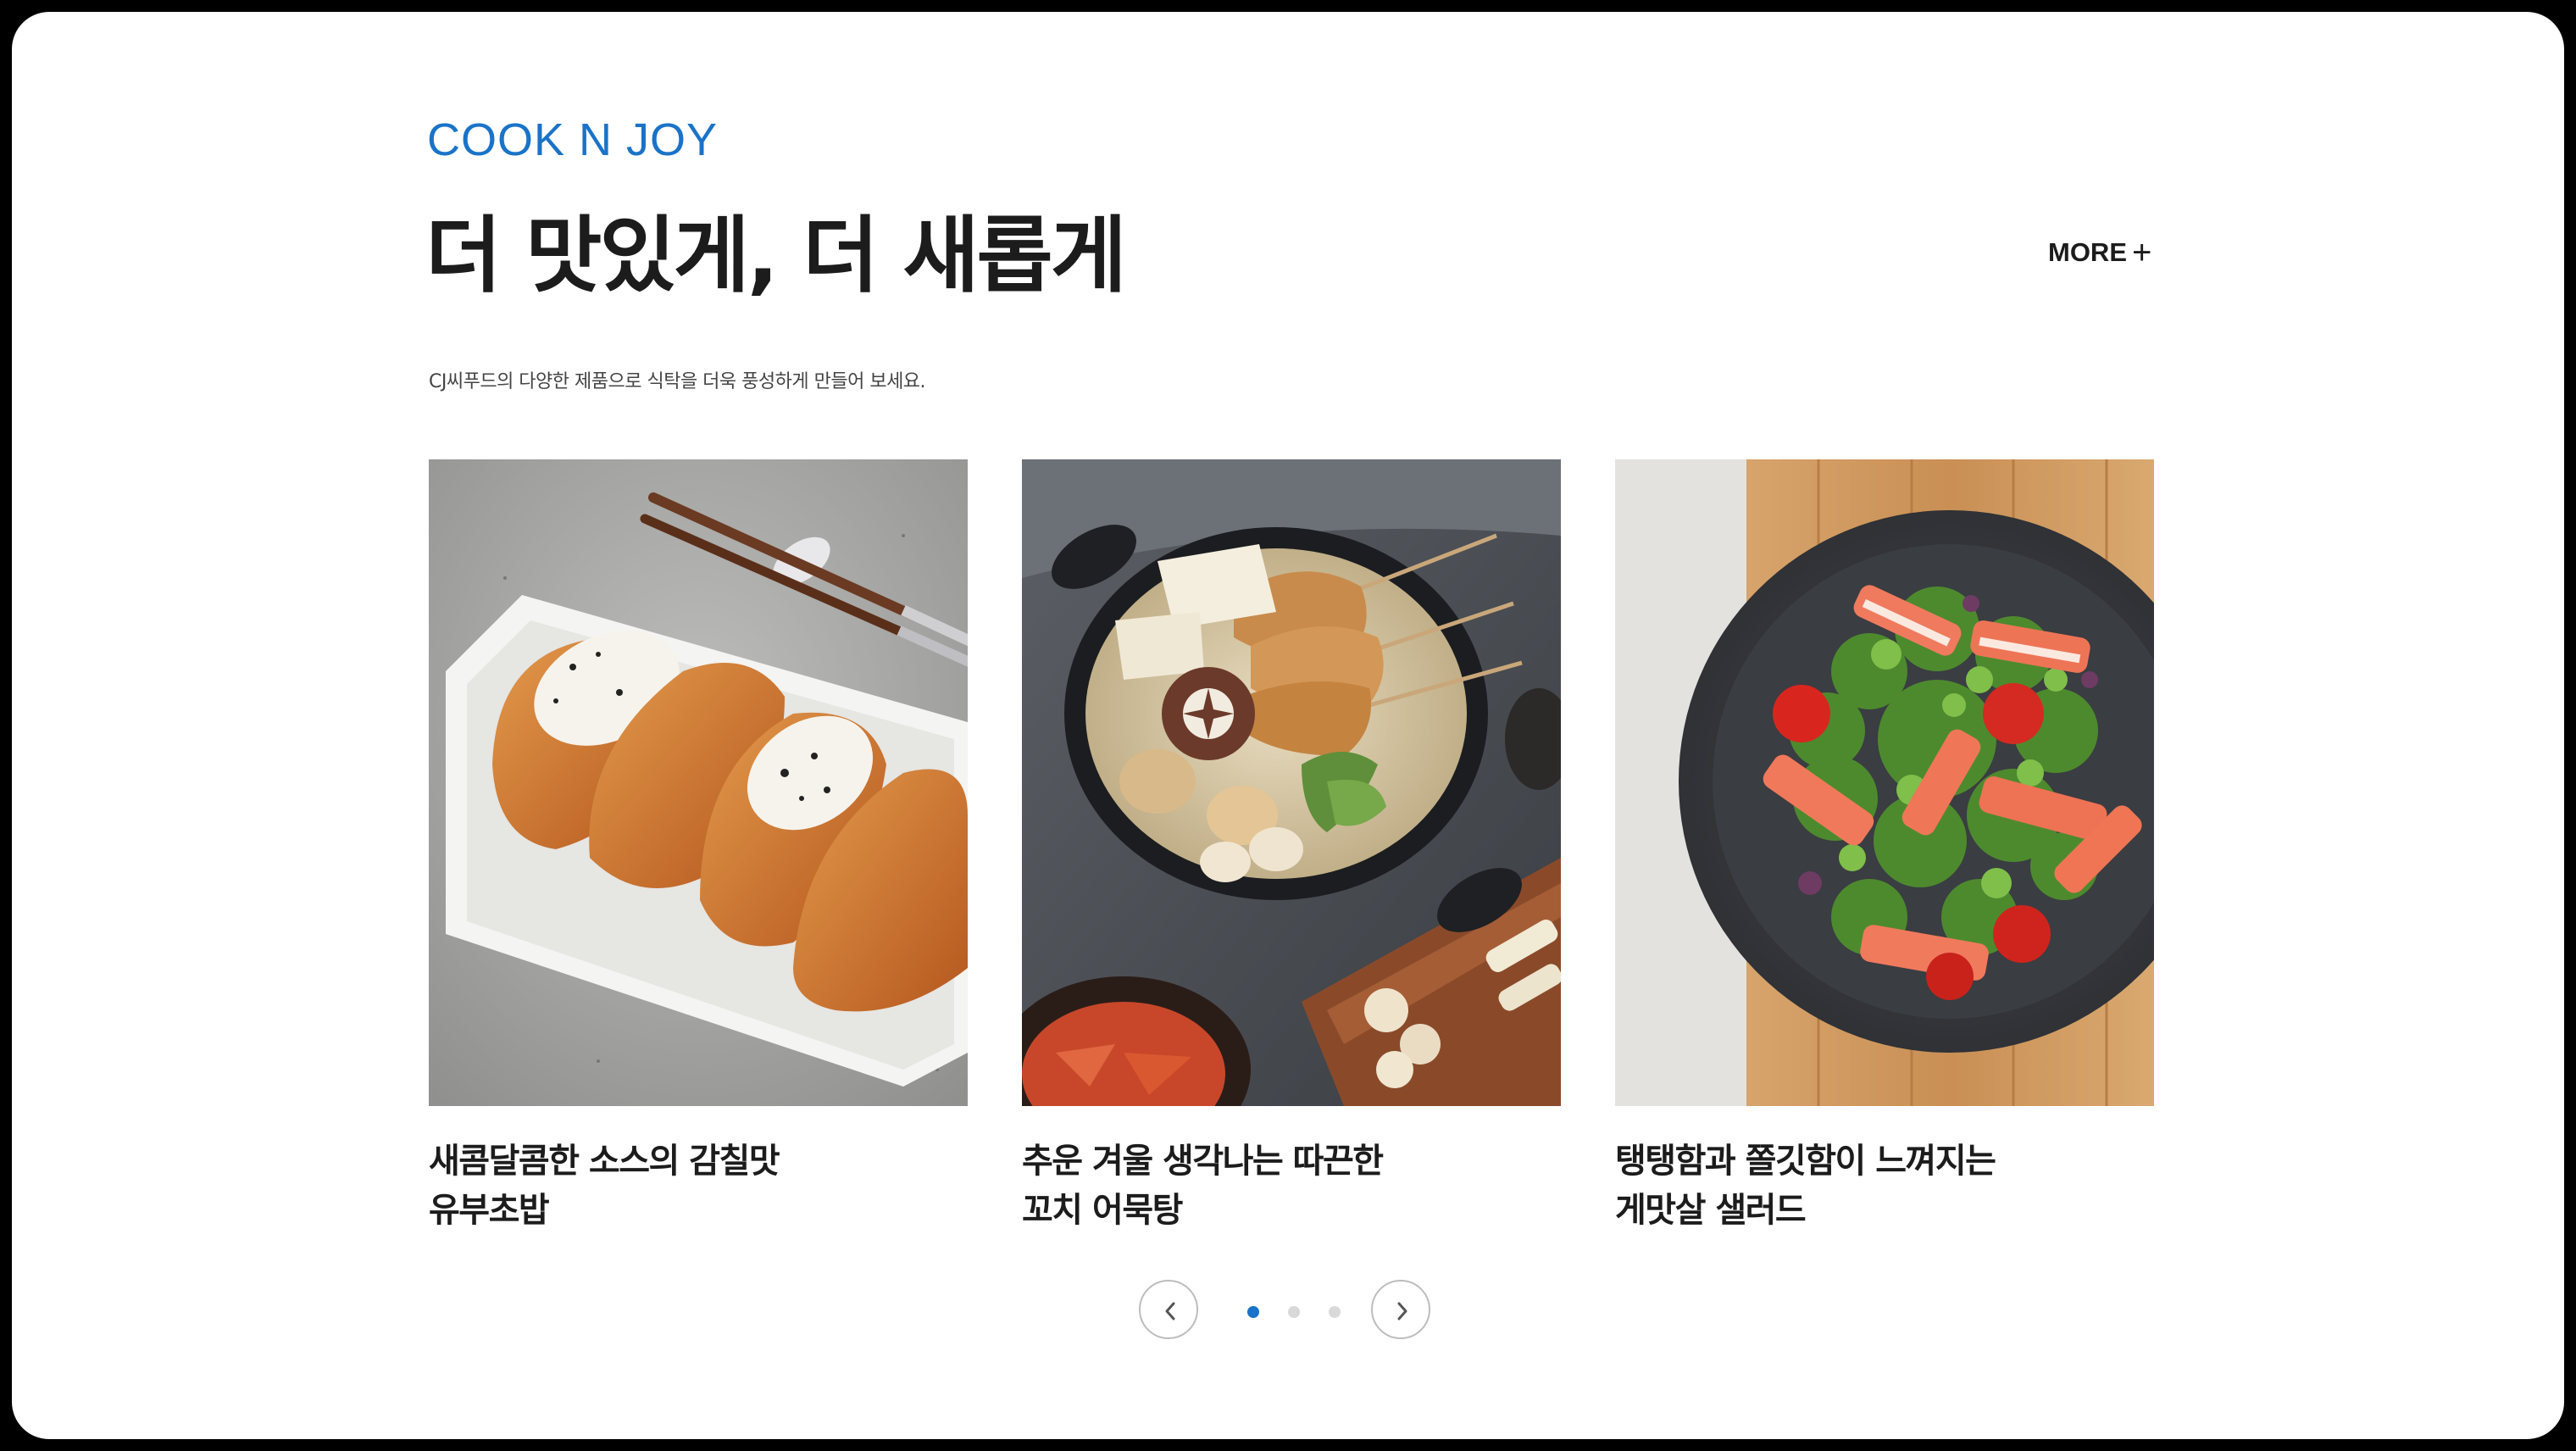 The image size is (2576, 1451). I want to click on carousel-pager, so click(1300, 1314).